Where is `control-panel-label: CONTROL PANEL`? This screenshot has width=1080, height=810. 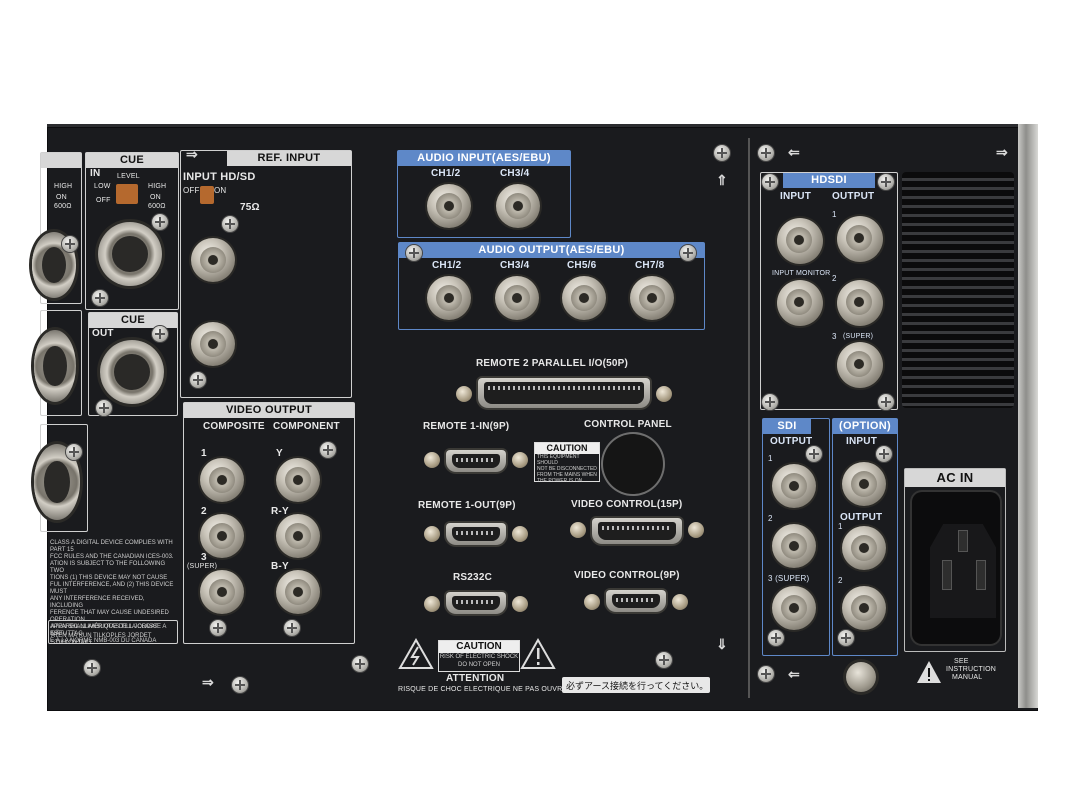
control-panel-label: CONTROL PANEL is located at coordinates (628, 424).